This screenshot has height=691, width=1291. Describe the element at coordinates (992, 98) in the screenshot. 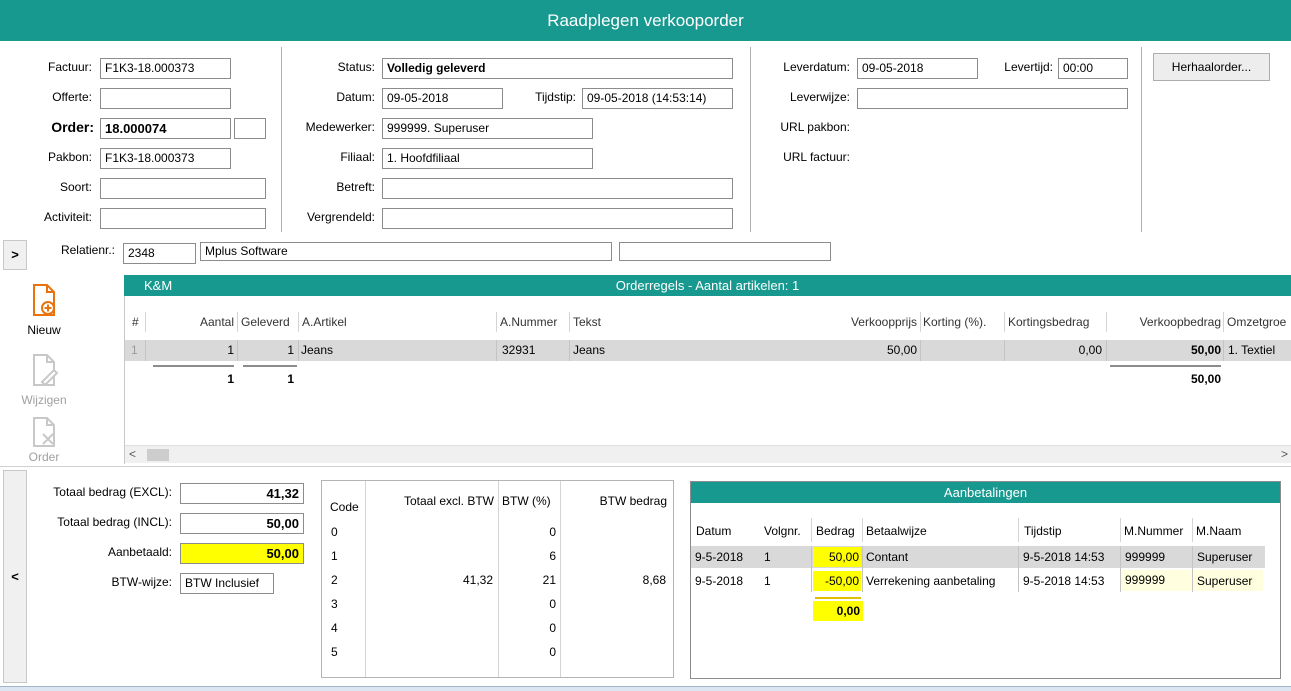

I see `leverwijze-field` at that location.